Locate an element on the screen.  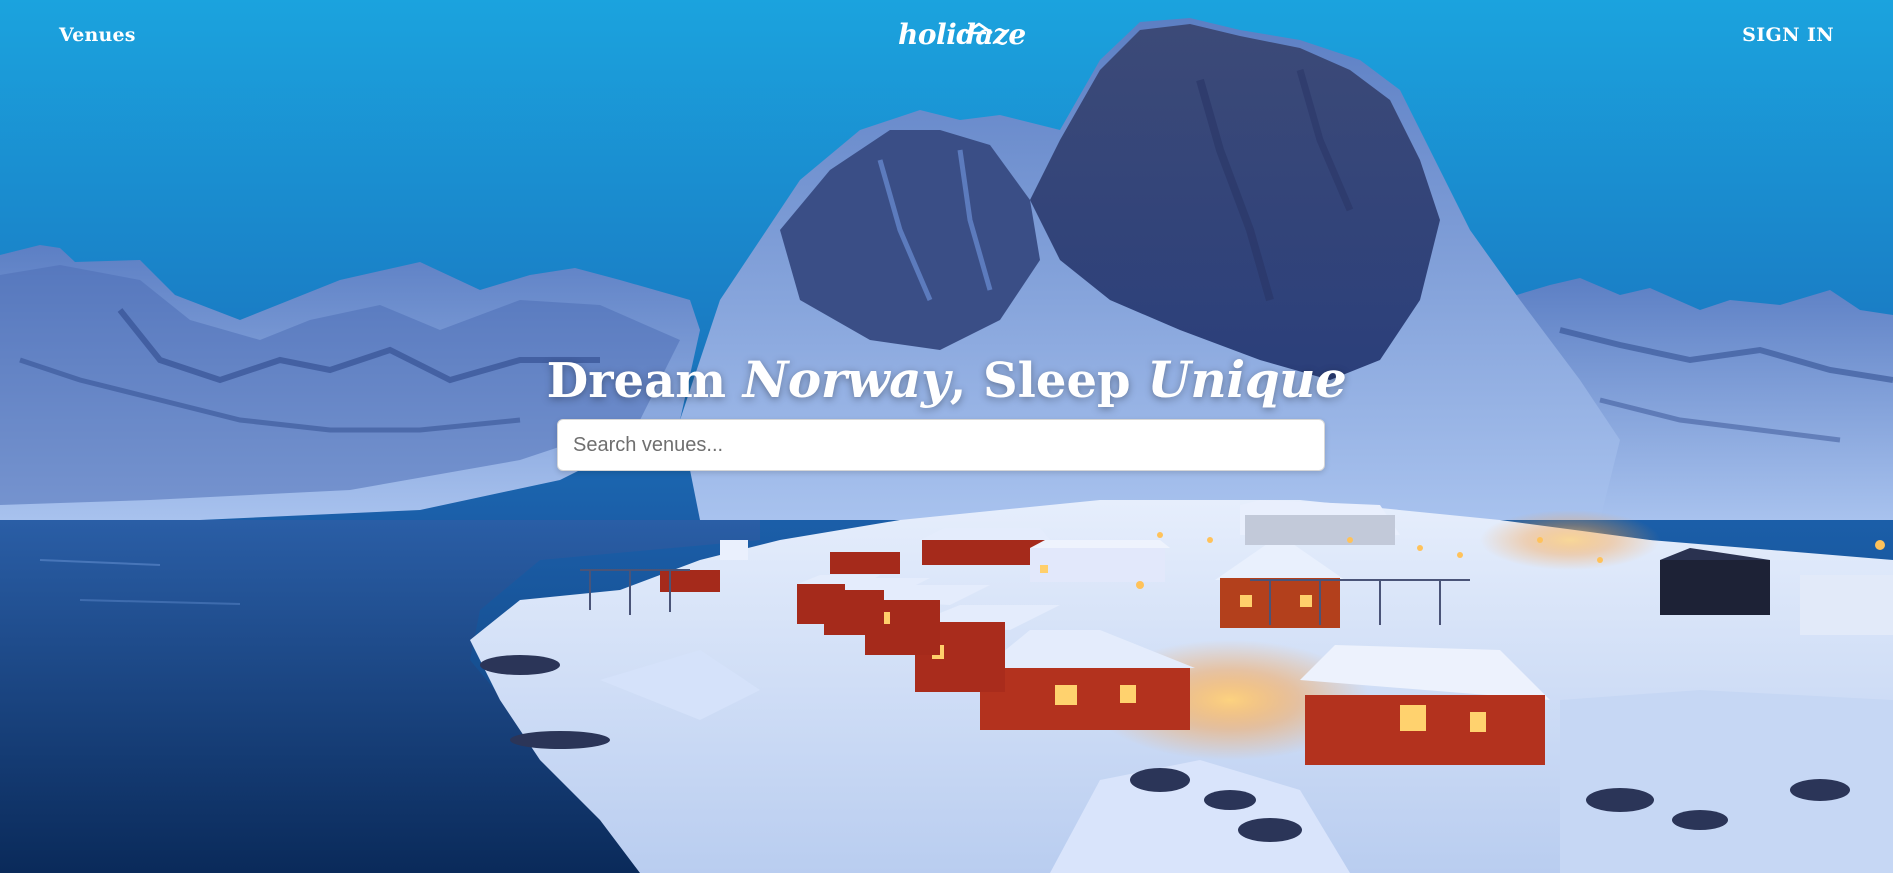
headline-word-dream: Dream is located at coordinates (644, 381).